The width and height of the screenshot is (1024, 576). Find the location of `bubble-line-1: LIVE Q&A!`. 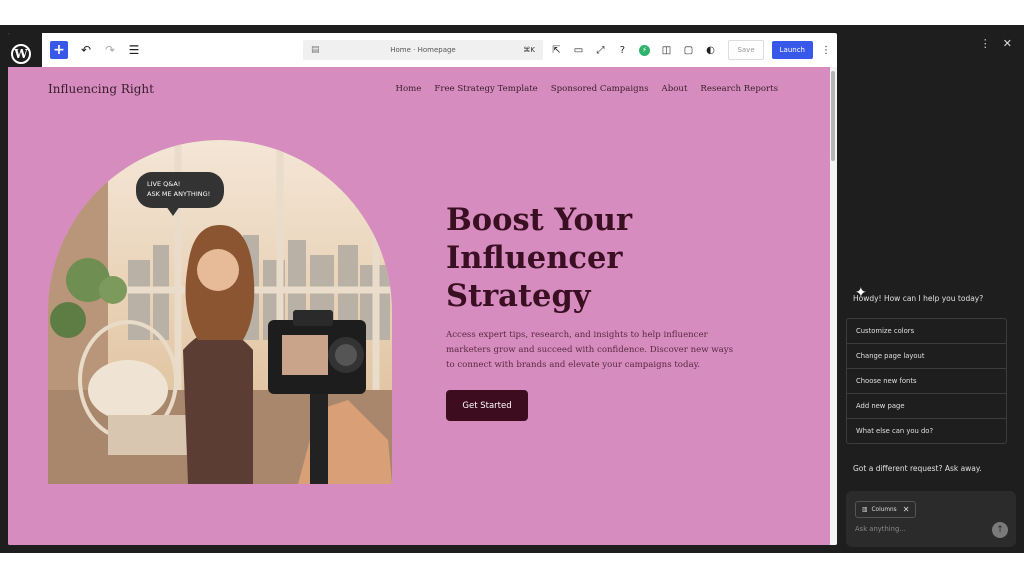

bubble-line-1: LIVE Q&A! is located at coordinates (164, 184).